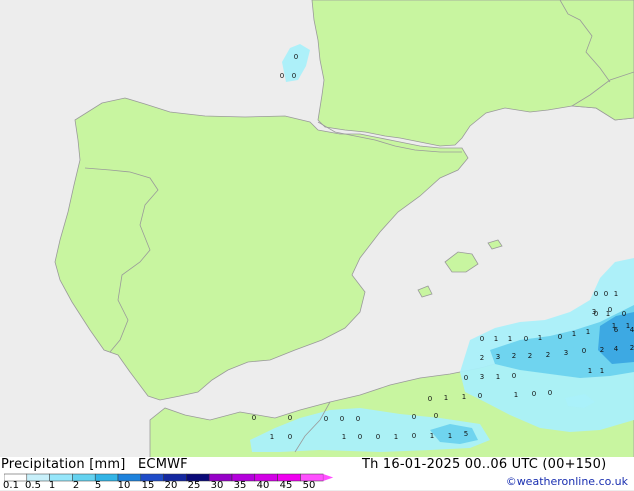 Image resolution: width=634 pixels, height=491 pixels. I want to click on model-name: ECMWF, so click(163, 464).